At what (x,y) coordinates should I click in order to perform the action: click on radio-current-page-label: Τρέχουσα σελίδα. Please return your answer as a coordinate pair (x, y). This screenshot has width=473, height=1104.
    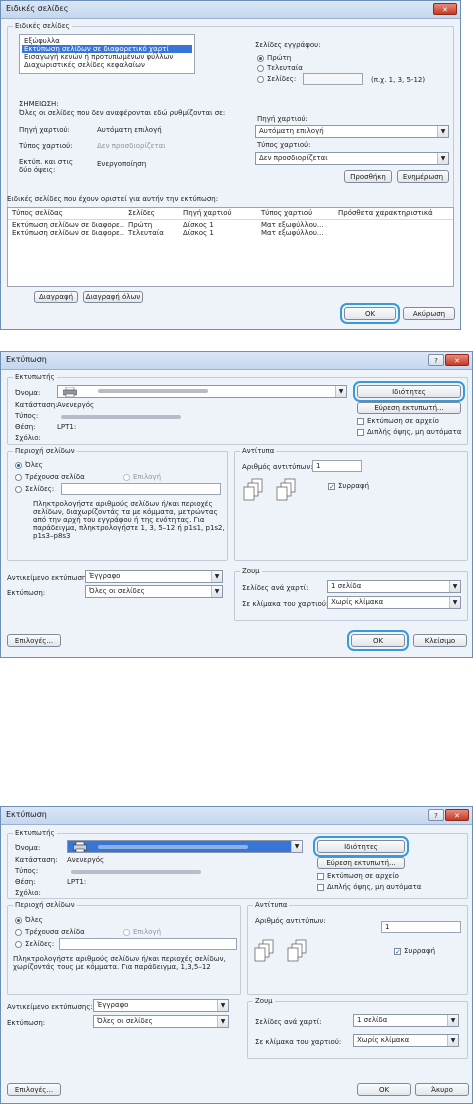
    Looking at the image, I should click on (55, 932).